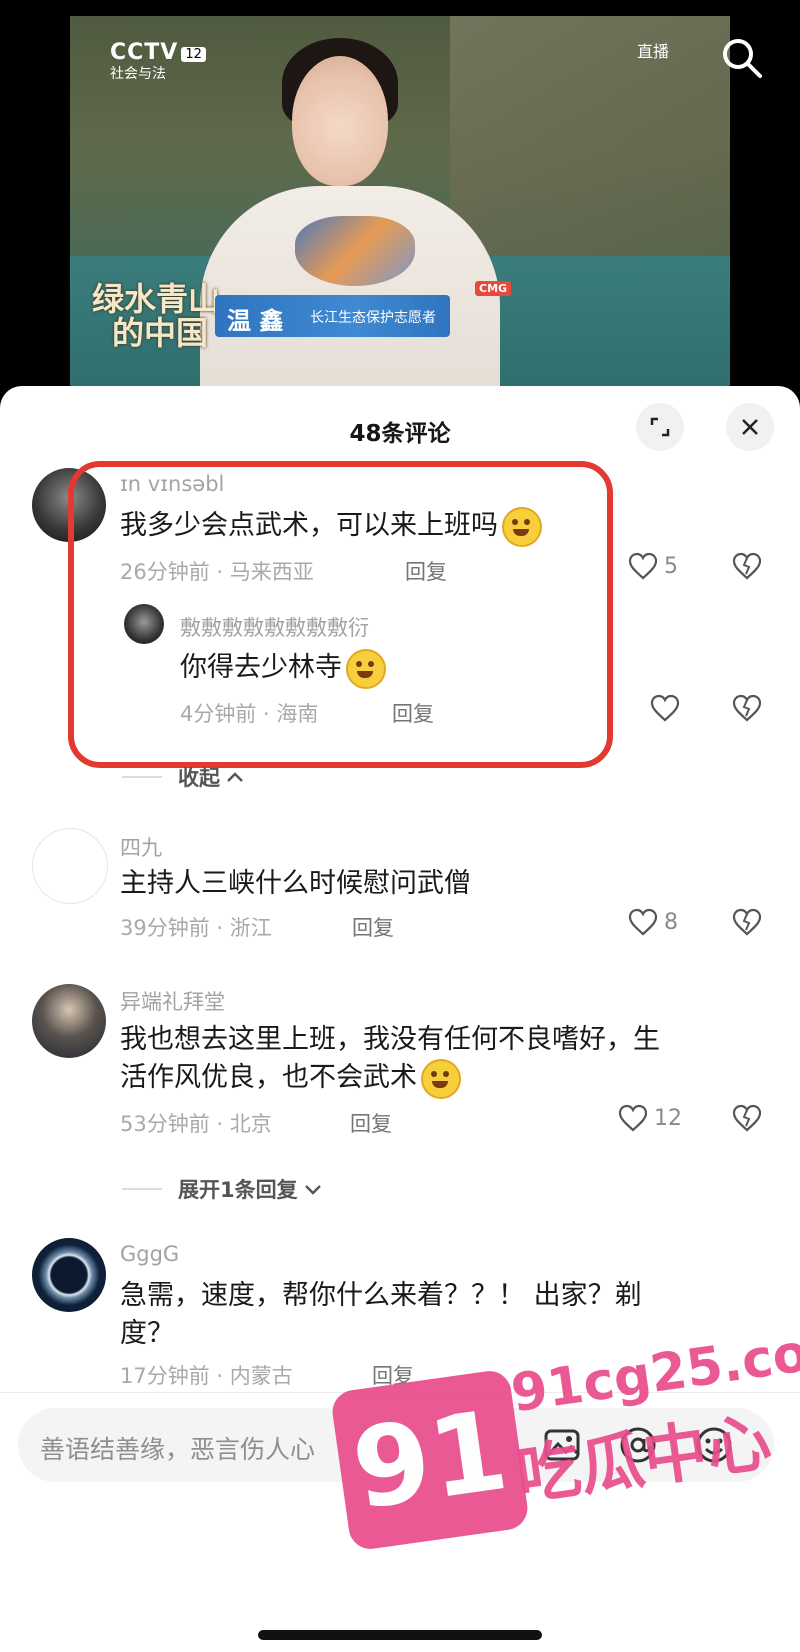 The height and width of the screenshot is (1652, 800). I want to click on show-title-line1: 绿水青山, so click(156, 299).